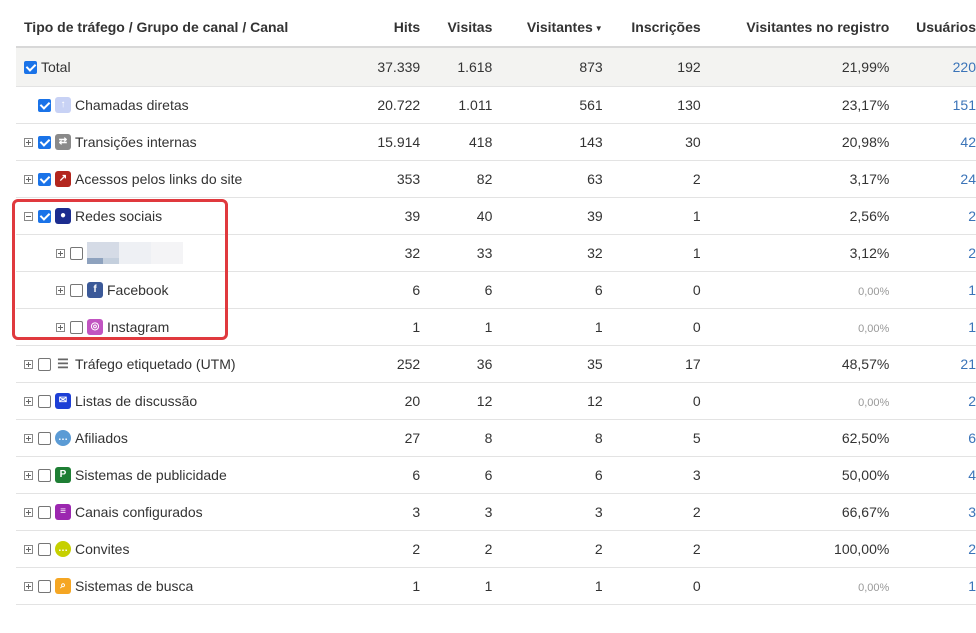 The width and height of the screenshot is (976, 633). Describe the element at coordinates (44, 549) in the screenshot. I see `checkbox-convites` at that location.